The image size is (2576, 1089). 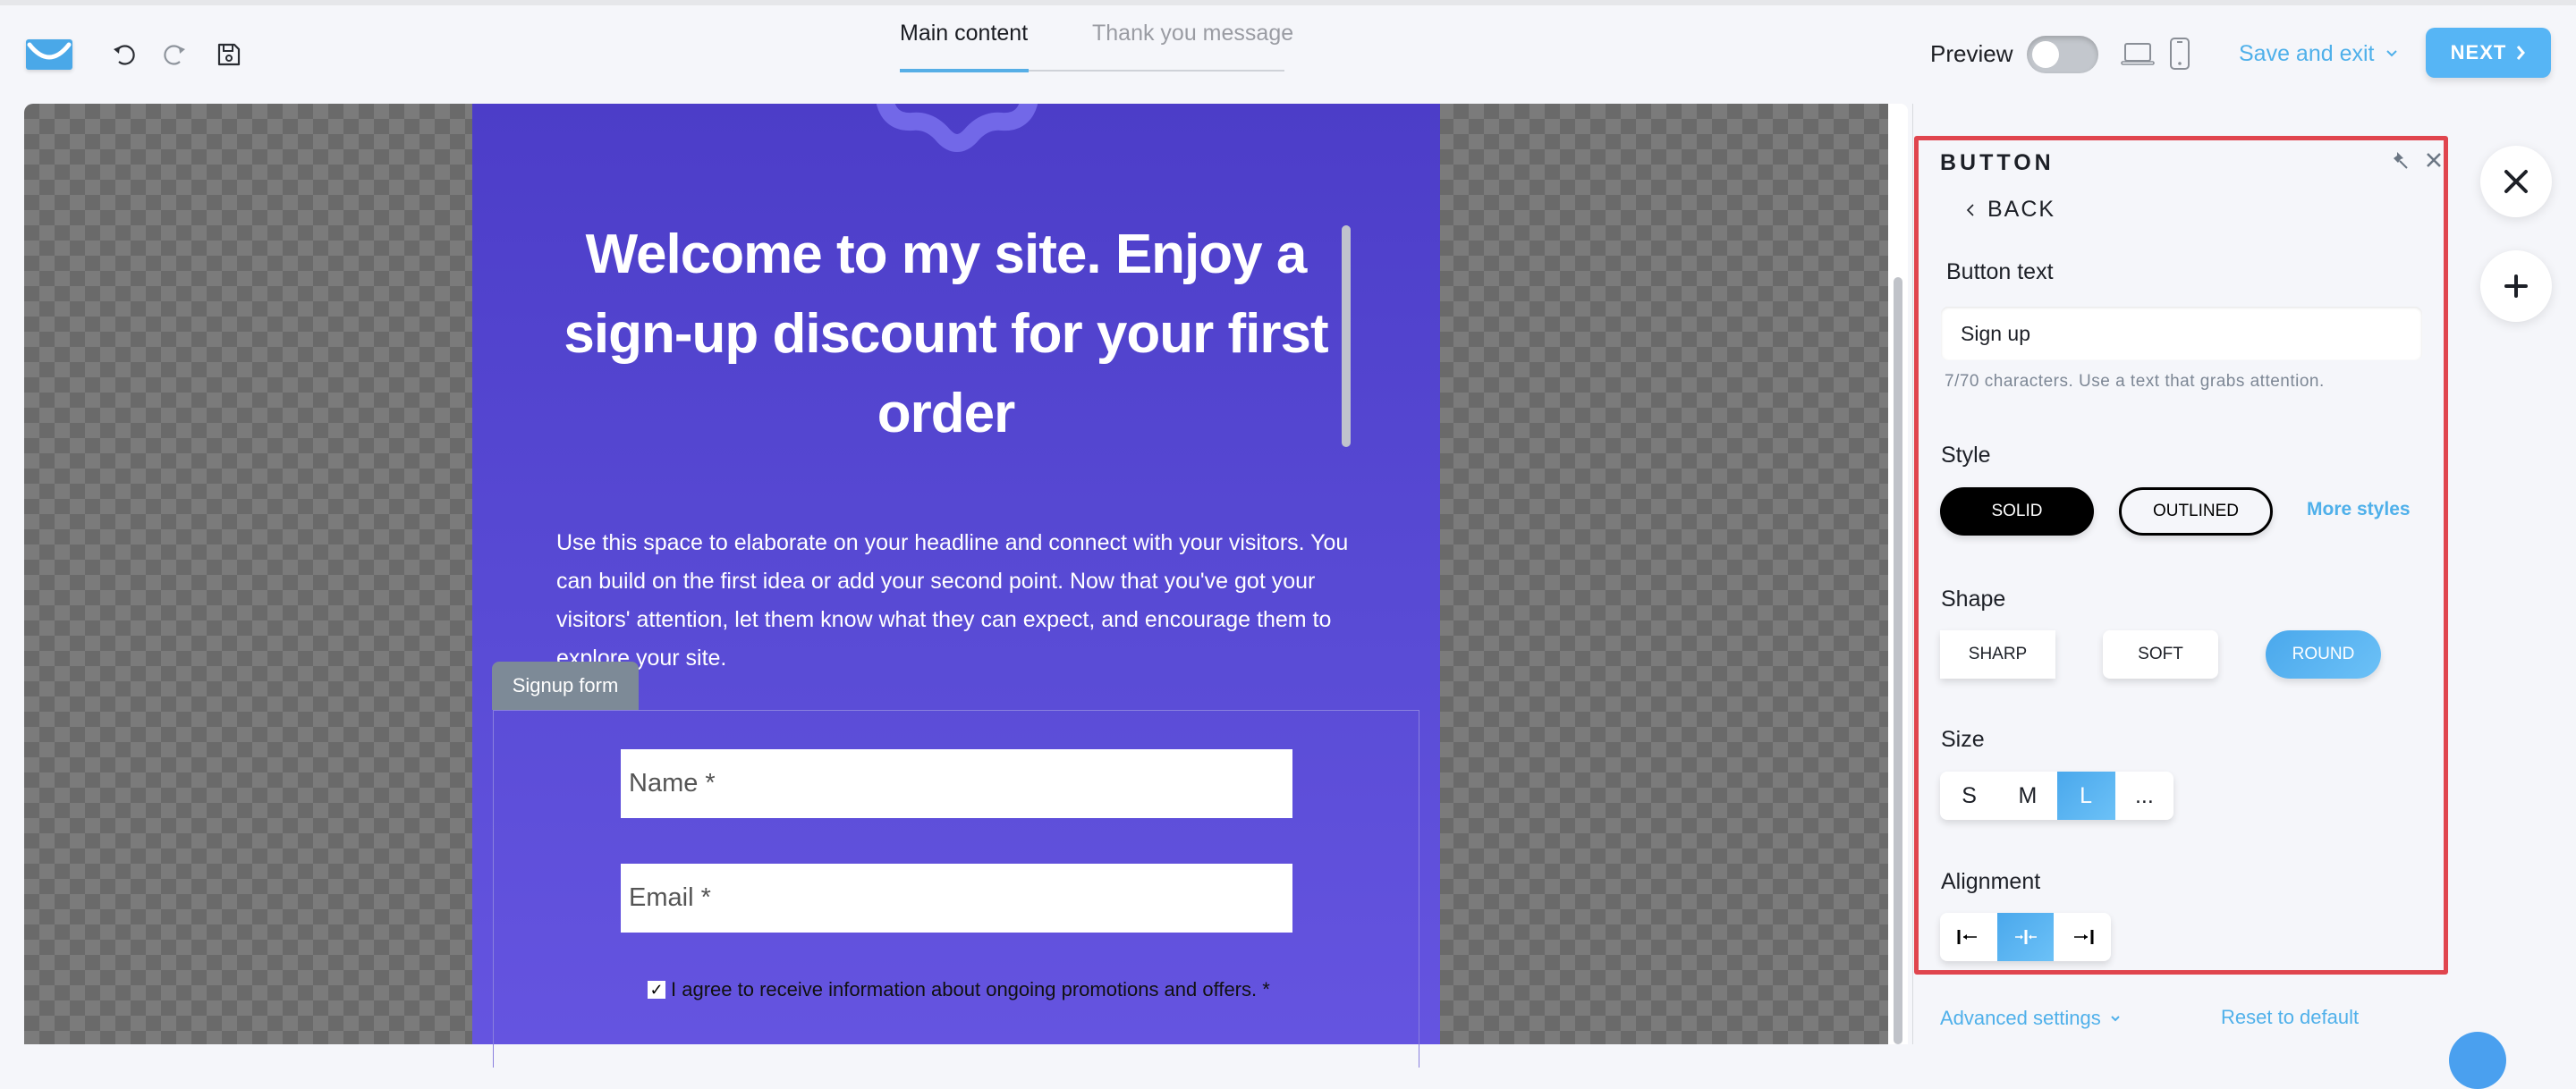 What do you see at coordinates (1966, 455) in the screenshot?
I see `style-label: Style` at bounding box center [1966, 455].